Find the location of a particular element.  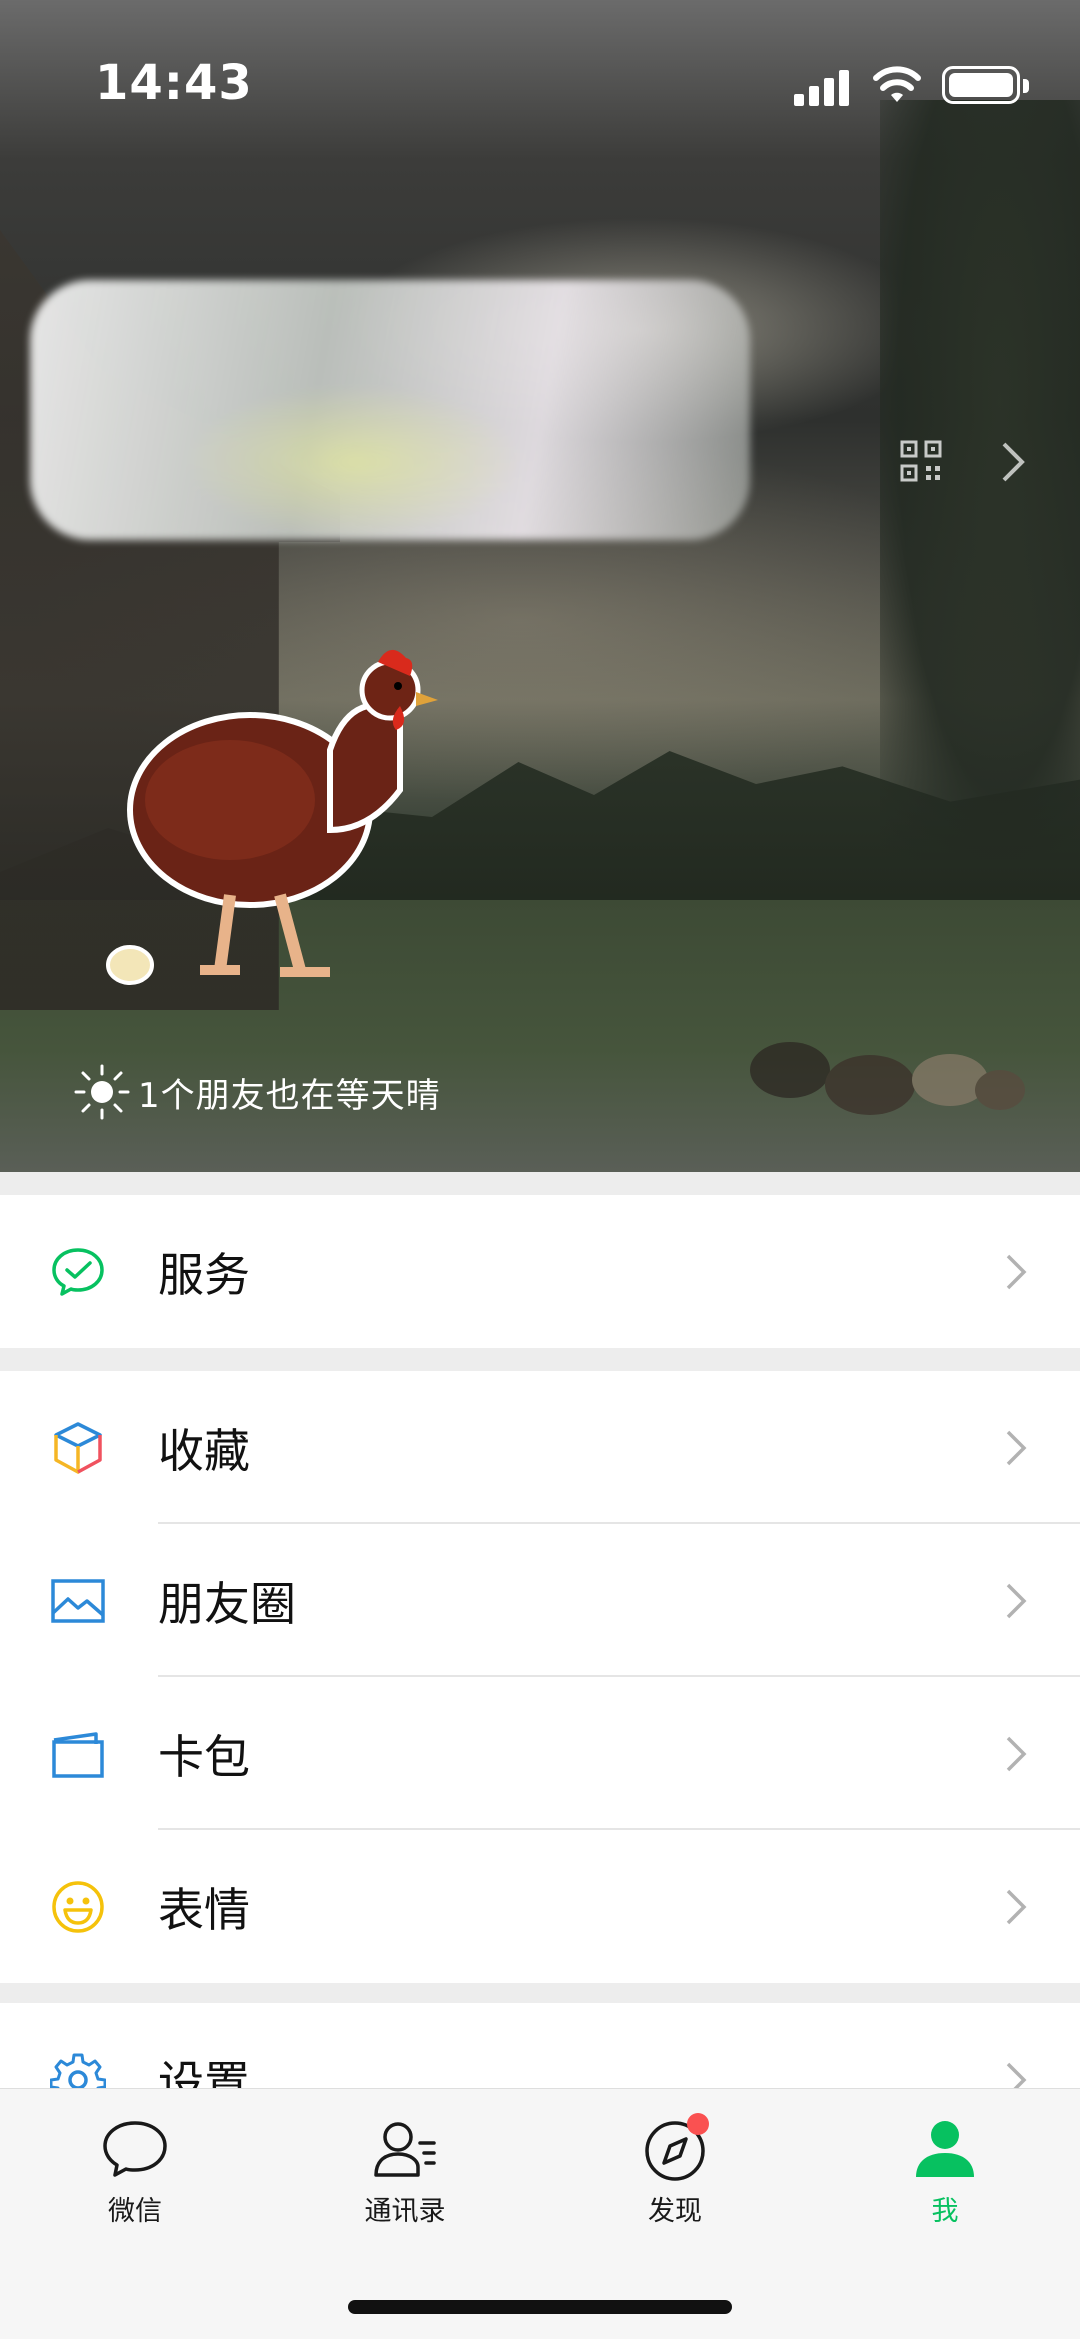

chat-bubble-icon is located at coordinates (135, 2149).